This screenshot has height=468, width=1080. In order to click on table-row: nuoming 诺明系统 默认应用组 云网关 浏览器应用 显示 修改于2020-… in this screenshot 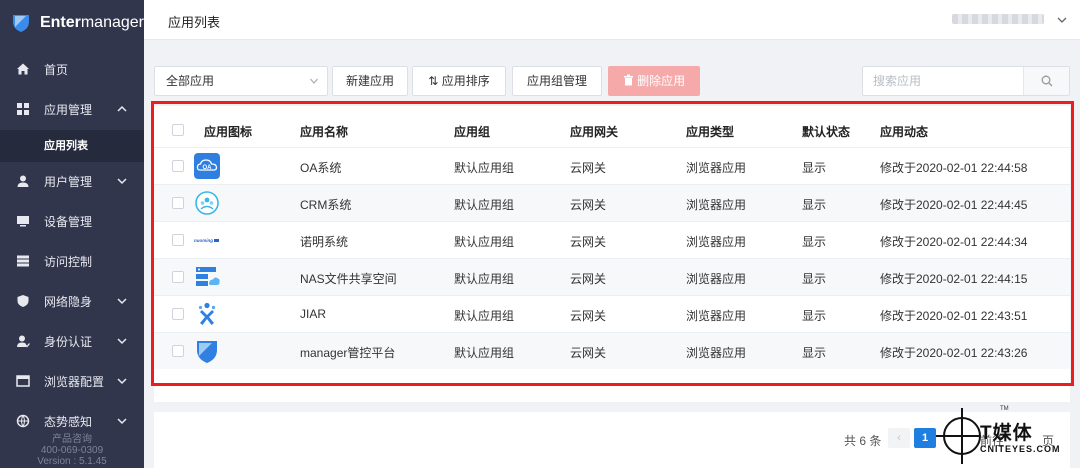, I will do `click(612, 239)`.